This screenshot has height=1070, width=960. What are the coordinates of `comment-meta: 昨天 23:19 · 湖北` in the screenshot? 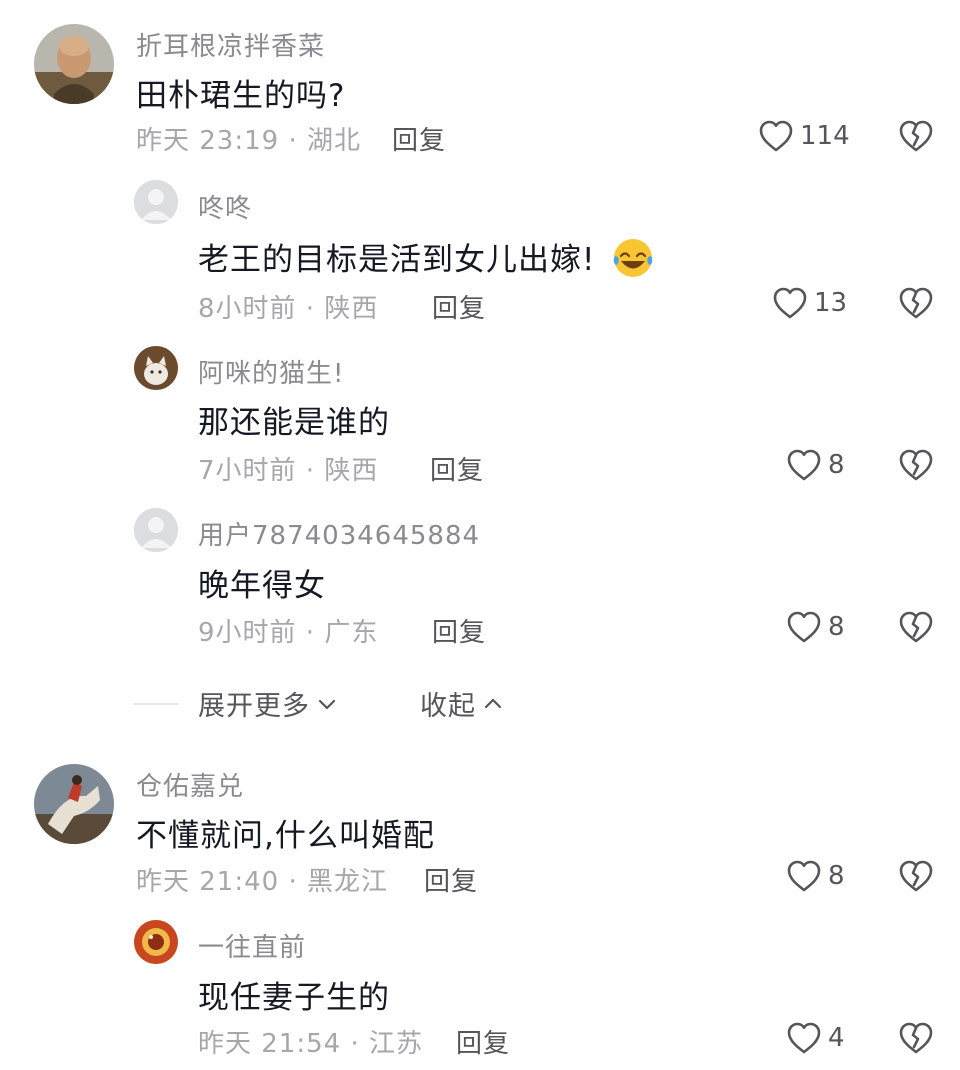 It's located at (248, 138).